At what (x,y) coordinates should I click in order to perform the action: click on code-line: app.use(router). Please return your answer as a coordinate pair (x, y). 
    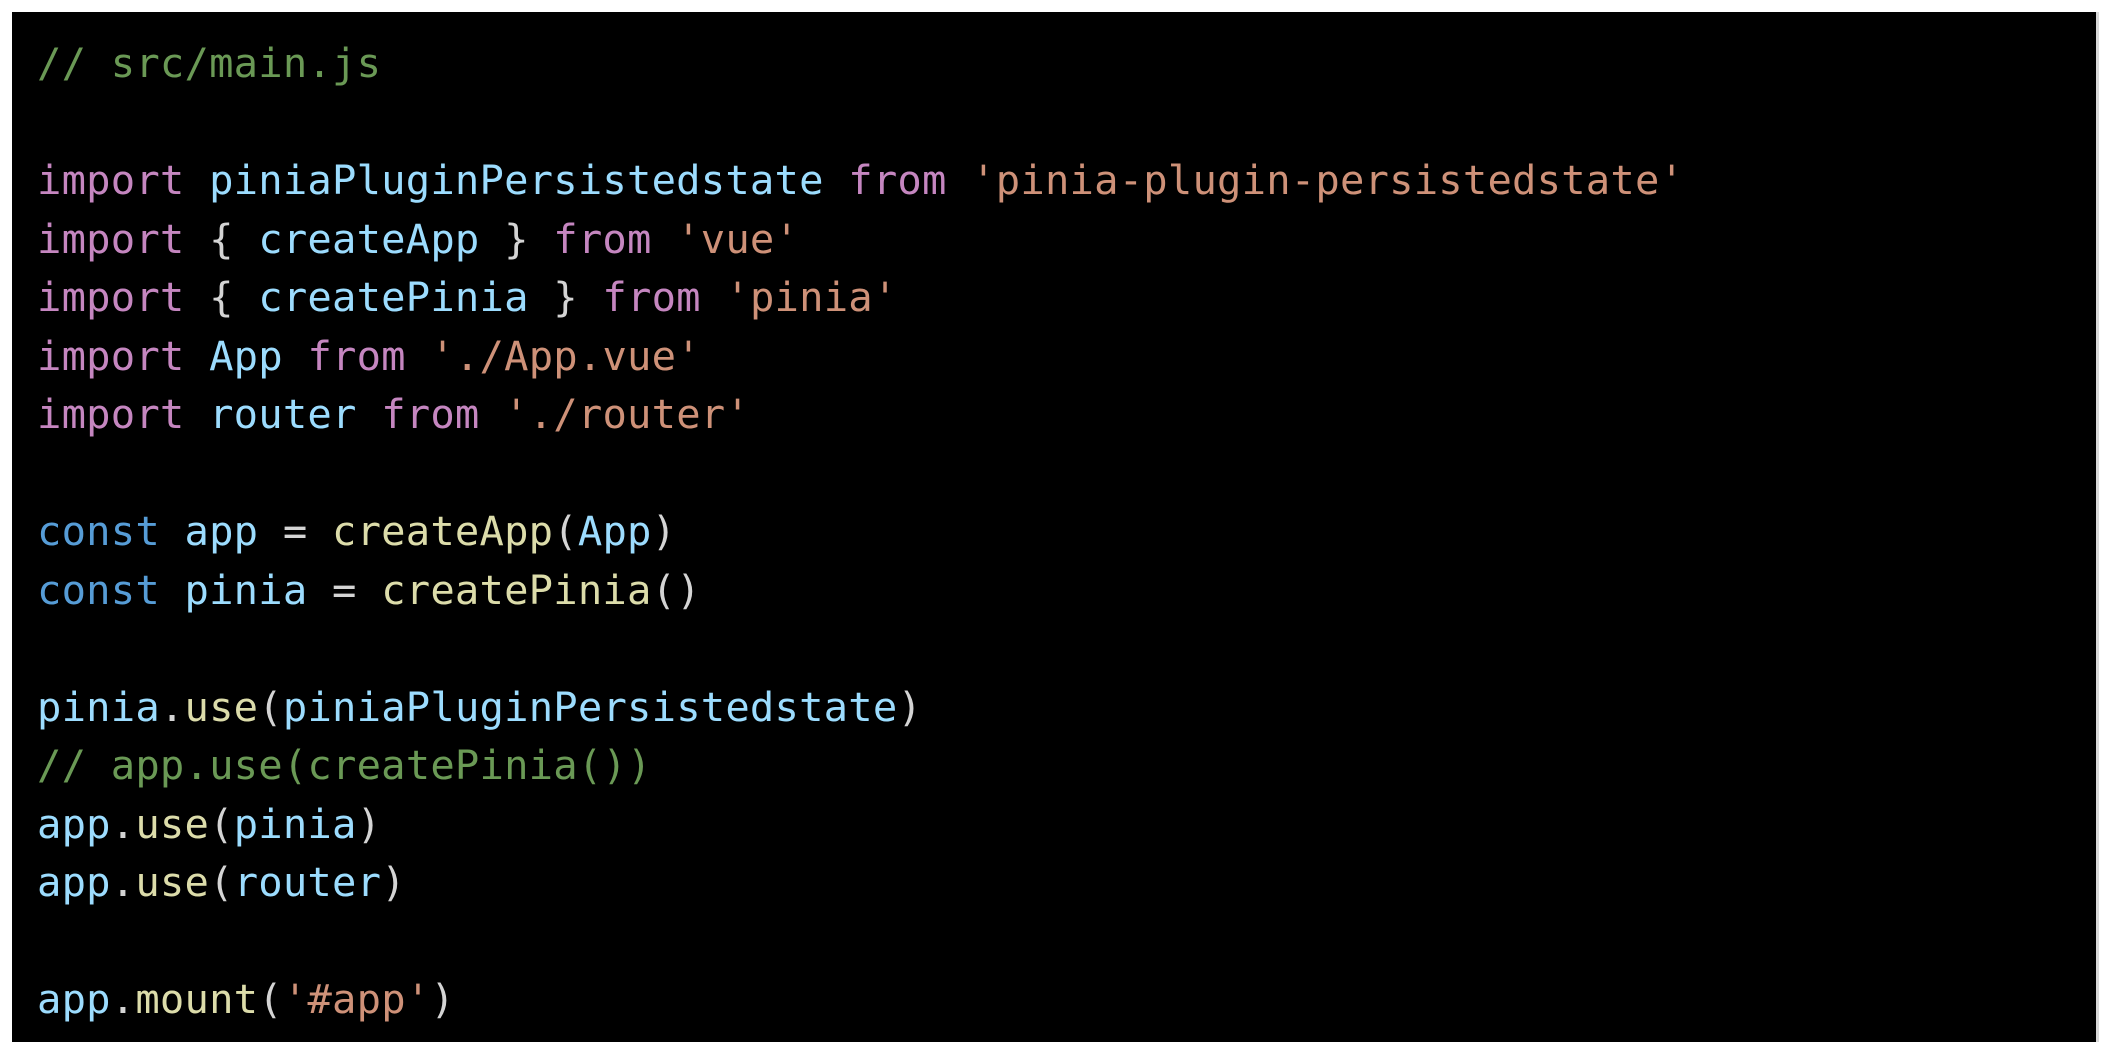
    Looking at the image, I should click on (860, 882).